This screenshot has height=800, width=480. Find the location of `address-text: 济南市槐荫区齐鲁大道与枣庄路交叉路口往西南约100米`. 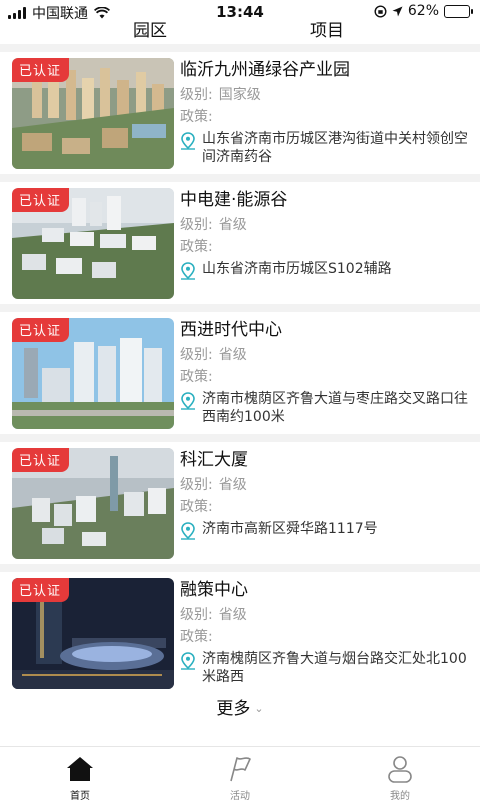

address-text: 济南市槐荫区齐鲁大道与枣庄路交叉路口往西南约100米 is located at coordinates (335, 408).